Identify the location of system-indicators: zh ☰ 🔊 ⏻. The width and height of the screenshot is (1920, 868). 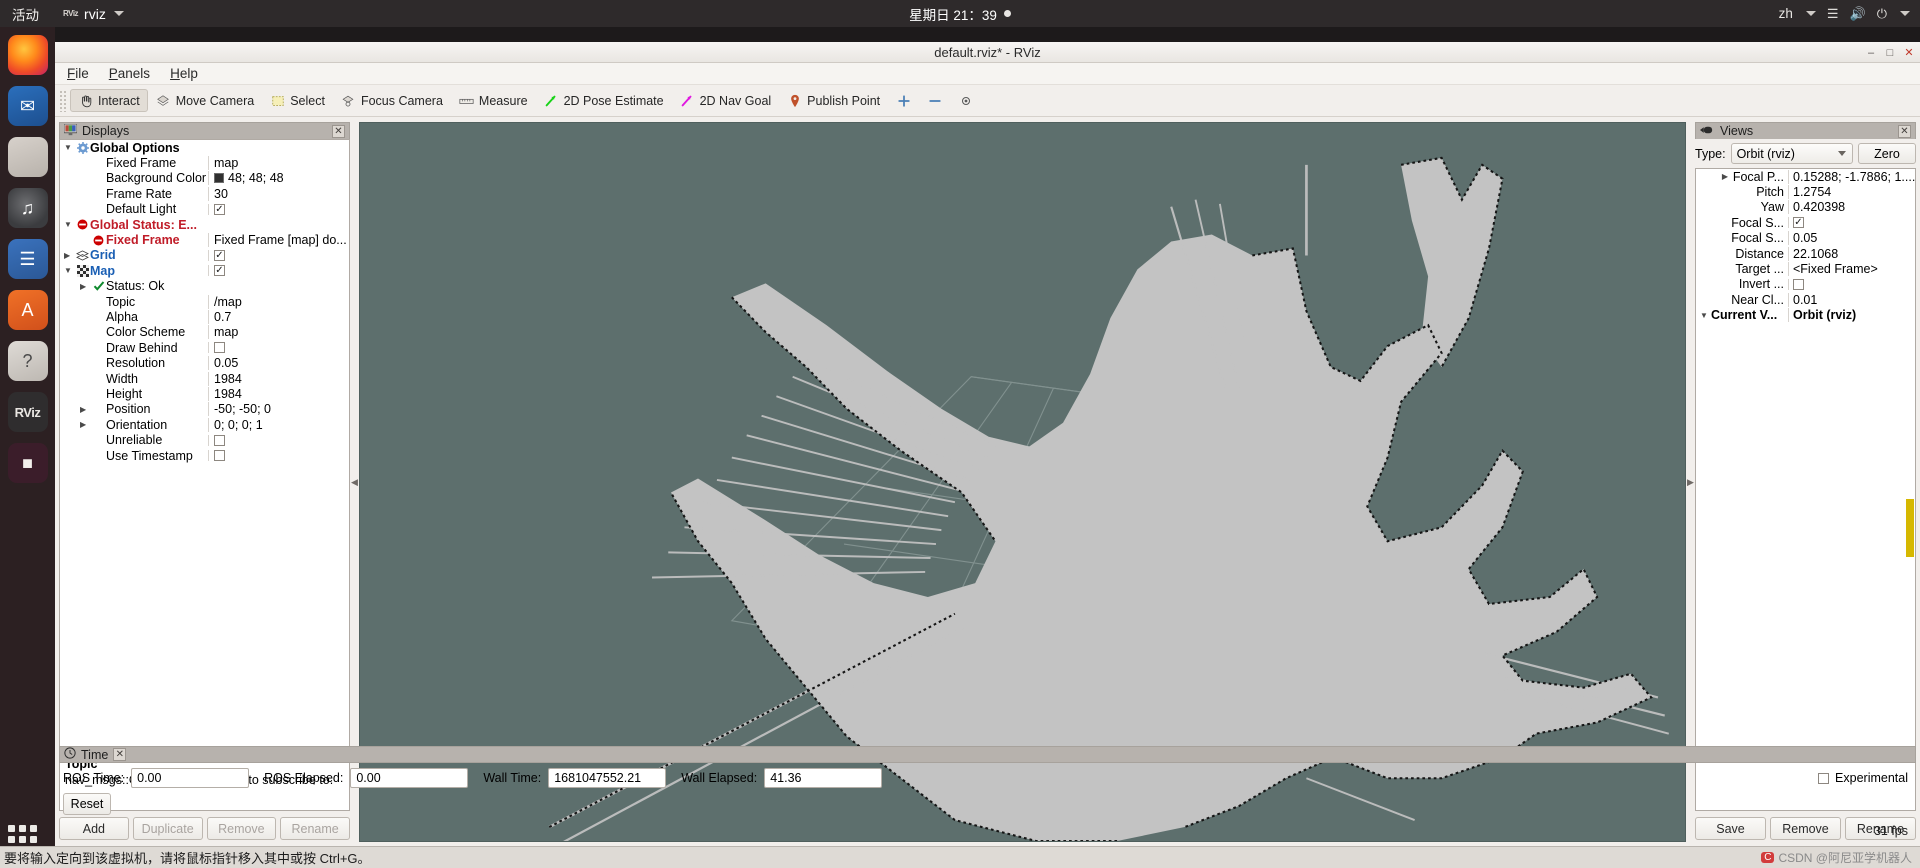
(1849, 13).